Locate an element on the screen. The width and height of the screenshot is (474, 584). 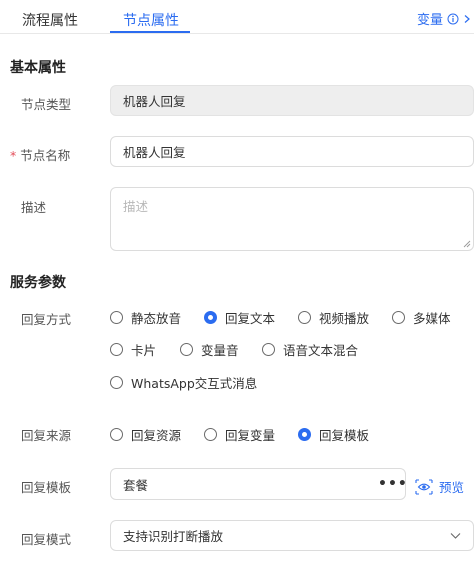
radio-label: 回复模板 is located at coordinates (344, 435).